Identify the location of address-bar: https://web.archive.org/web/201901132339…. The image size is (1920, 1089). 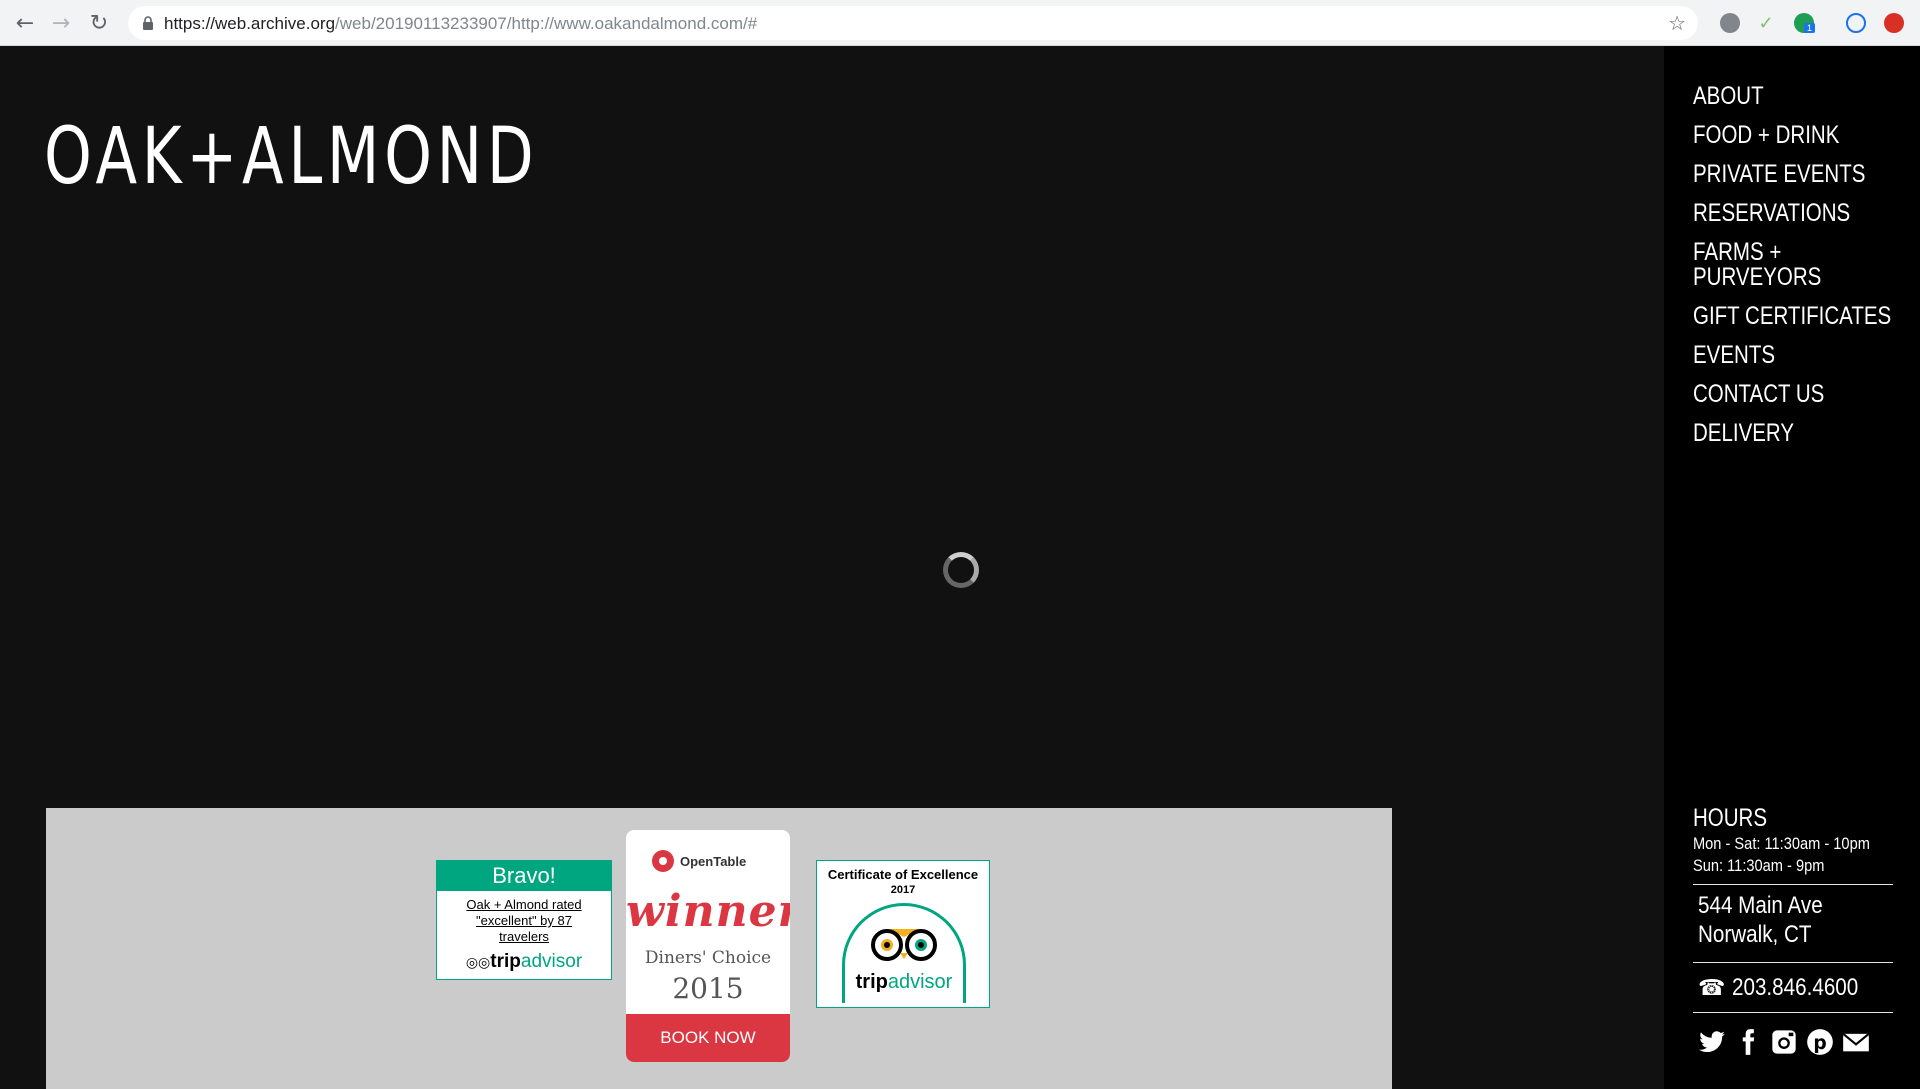
(913, 23).